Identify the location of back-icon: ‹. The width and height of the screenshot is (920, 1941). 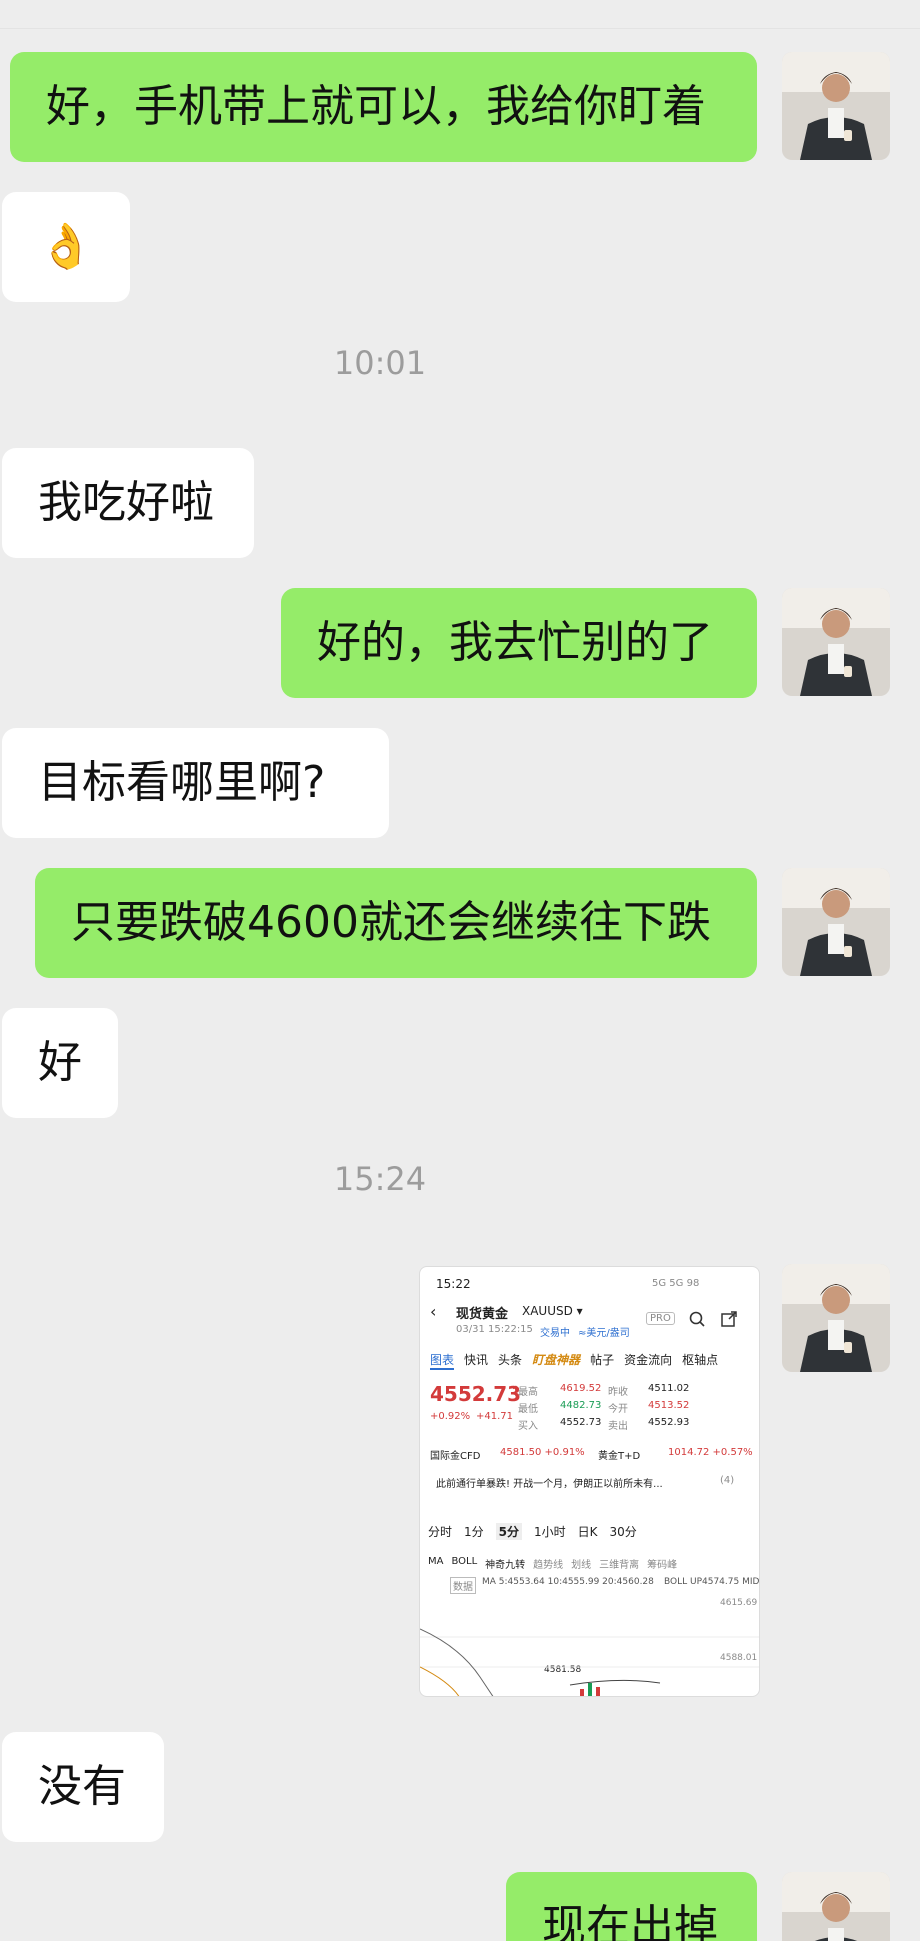
(433, 1311).